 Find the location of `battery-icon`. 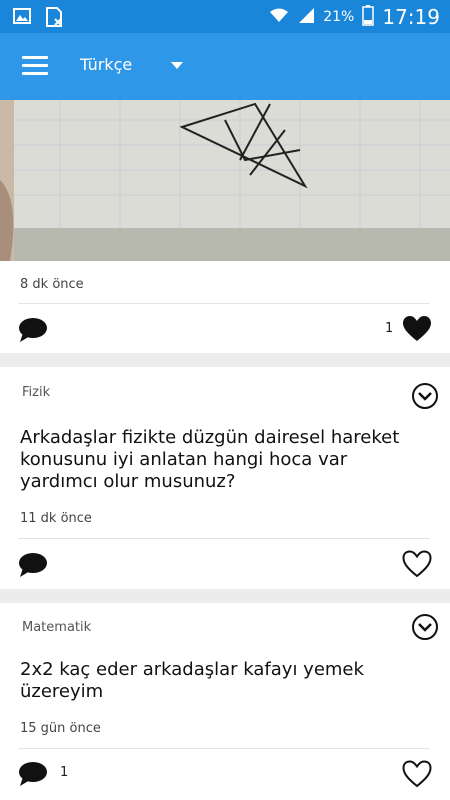

battery-icon is located at coordinates (368, 17).